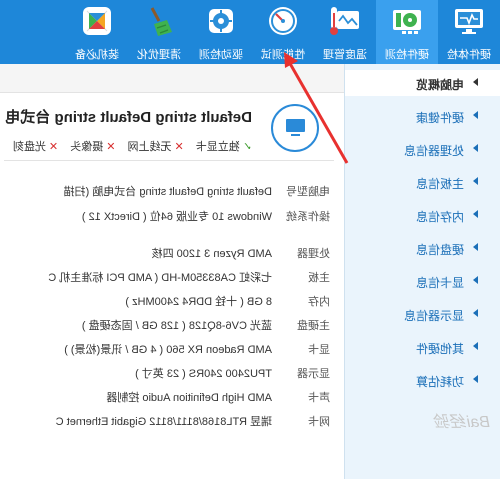 The image size is (500, 479). What do you see at coordinates (316, 108) in the screenshot?
I see `annotation-arrow` at bounding box center [316, 108].